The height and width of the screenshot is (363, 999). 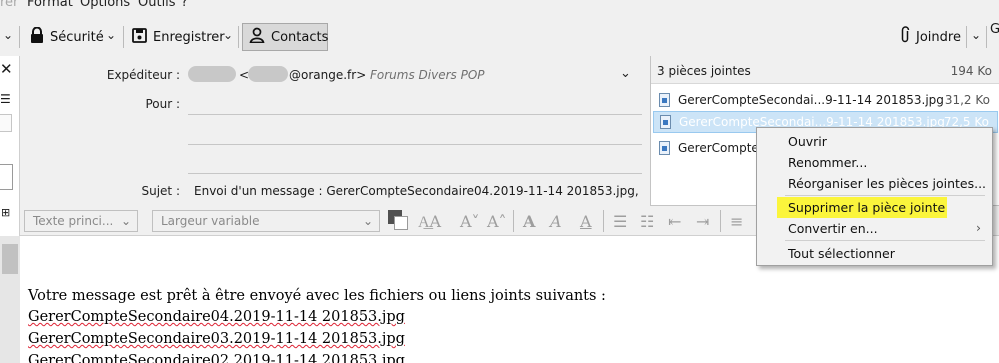 I want to click on menu-bar: rer Format Options Outils ?, so click(x=499, y=7).